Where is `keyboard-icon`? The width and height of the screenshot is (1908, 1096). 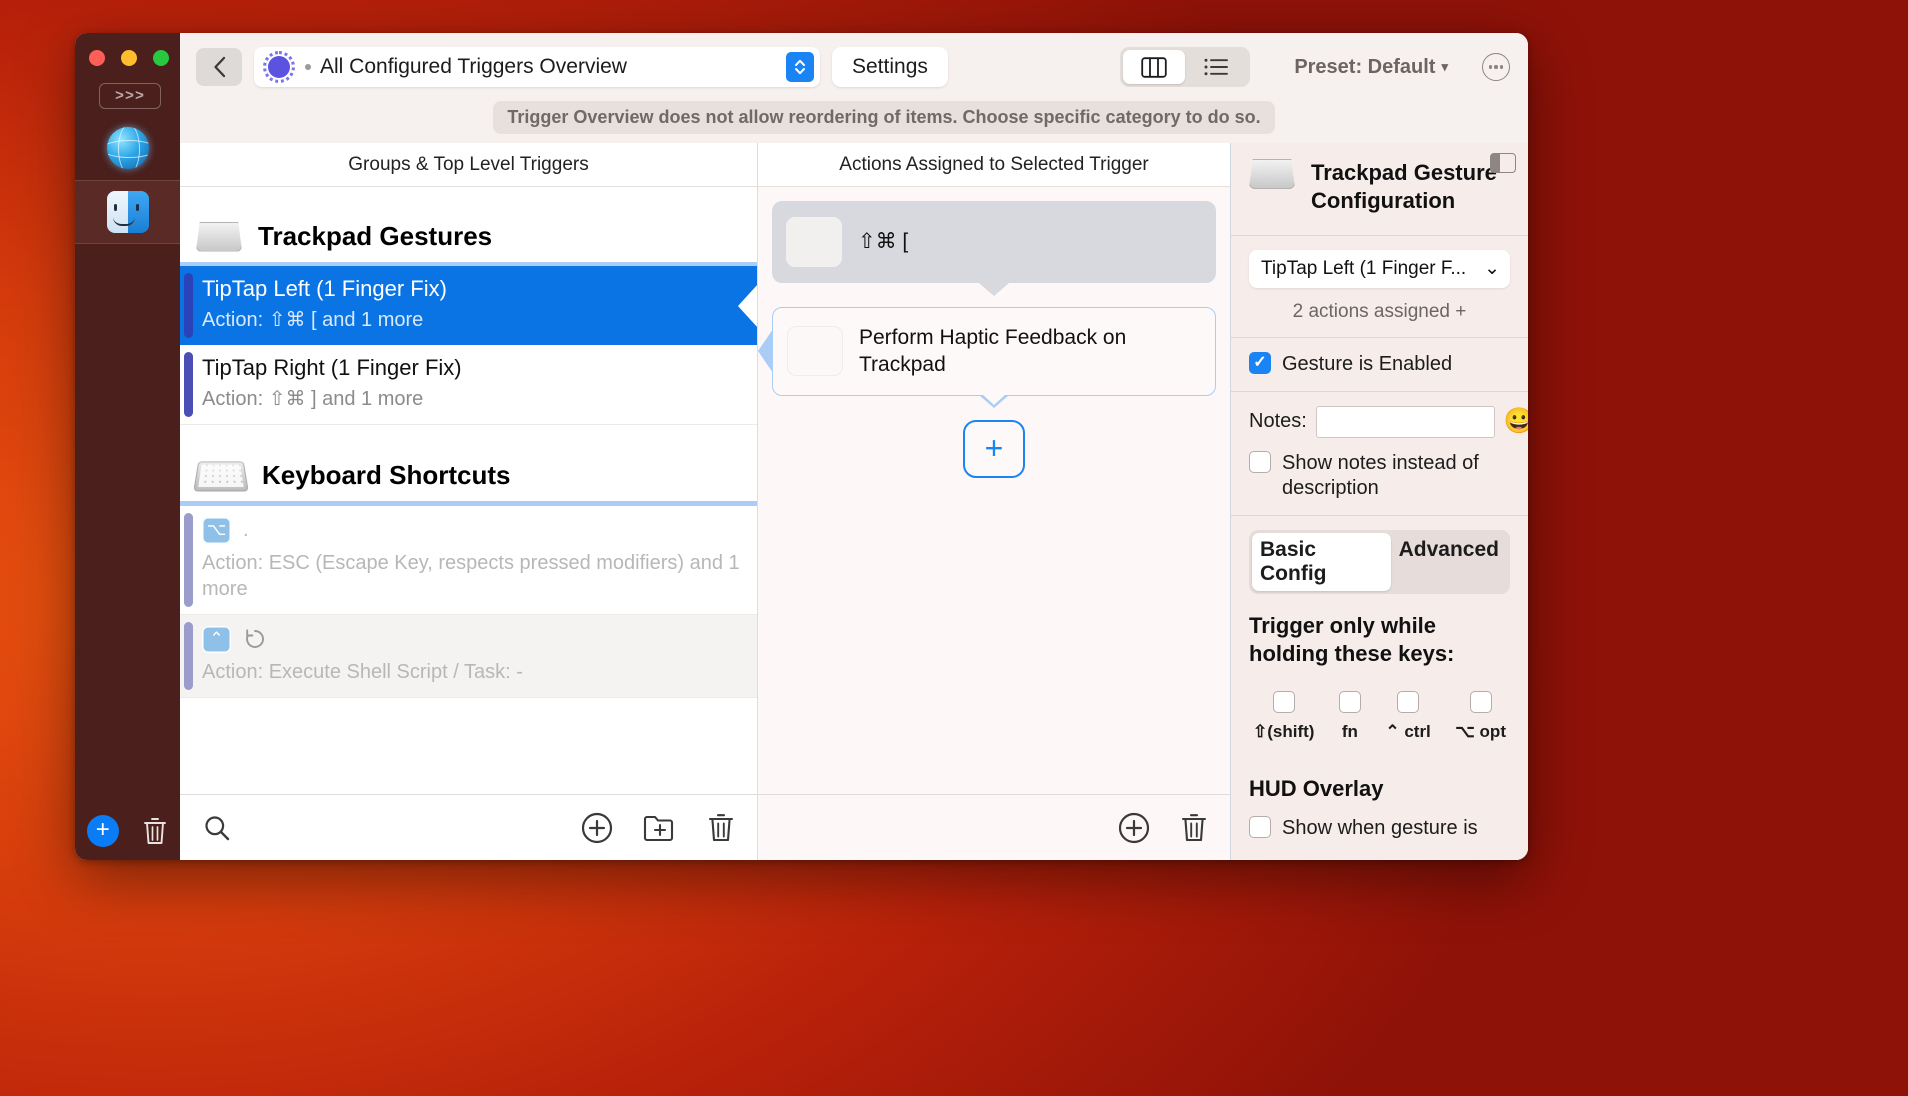 keyboard-icon is located at coordinates (221, 476).